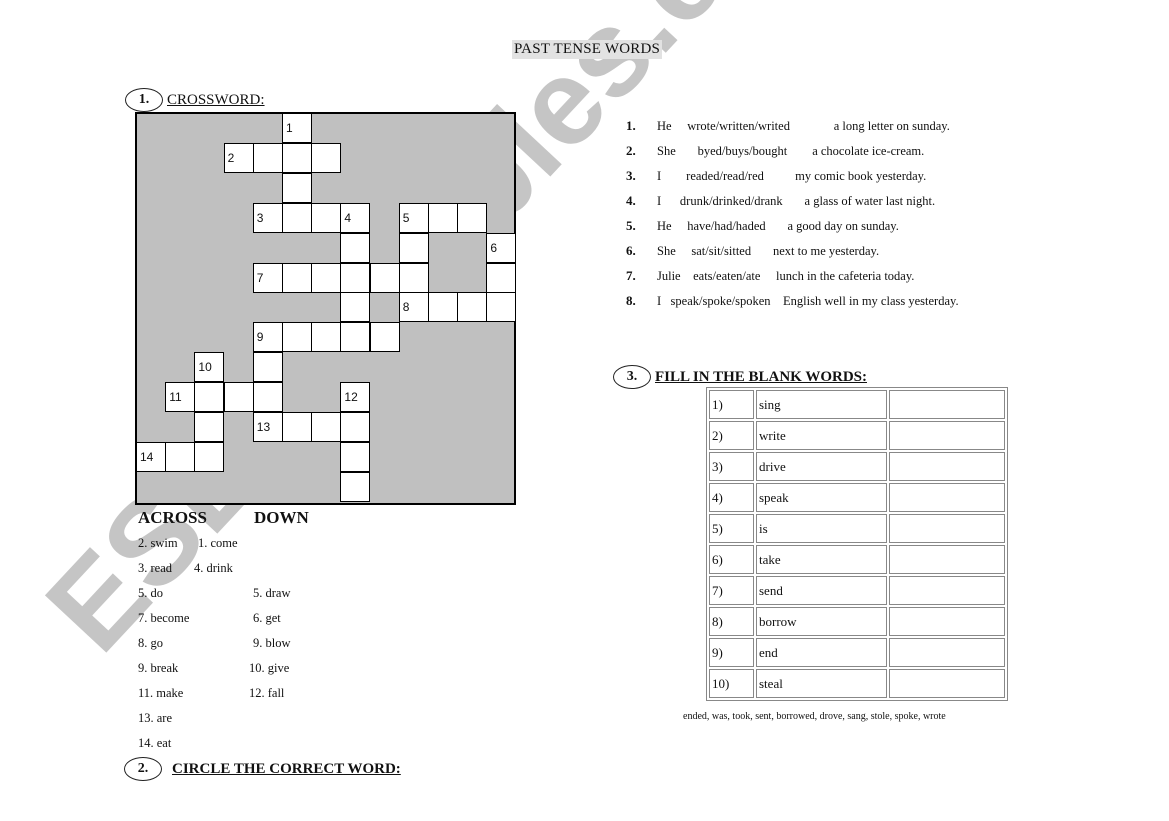 Image resolution: width=1169 pixels, height=821 pixels. I want to click on base-verb: write, so click(821, 435).